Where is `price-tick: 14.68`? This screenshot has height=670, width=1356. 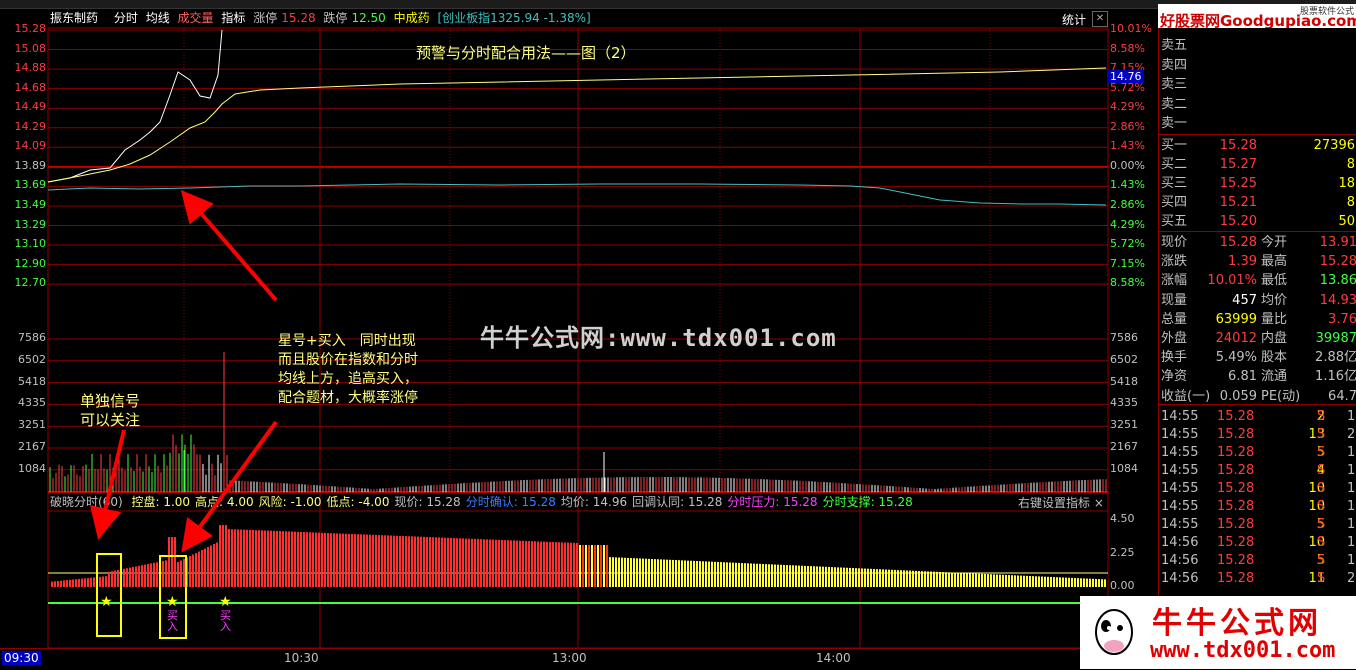 price-tick: 14.68 is located at coordinates (30, 87).